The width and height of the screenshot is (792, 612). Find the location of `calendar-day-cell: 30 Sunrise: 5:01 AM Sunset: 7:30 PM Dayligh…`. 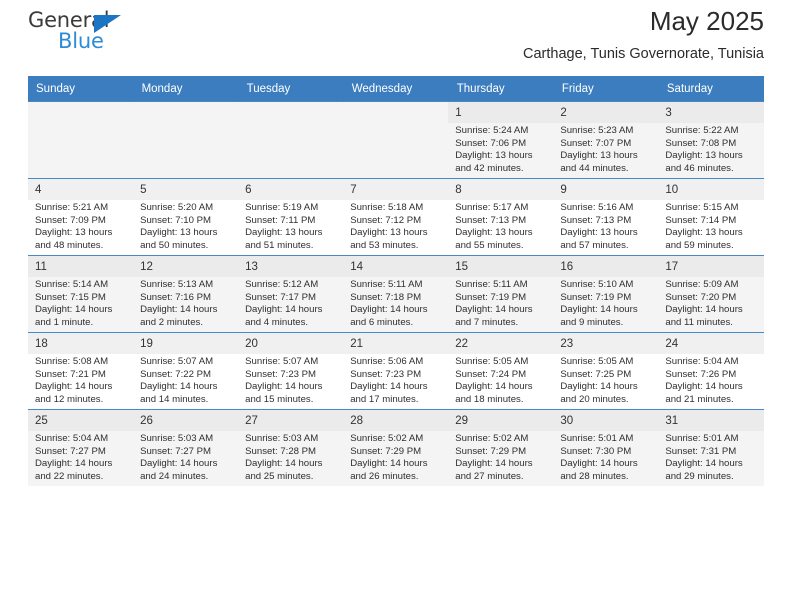

calendar-day-cell: 30 Sunrise: 5:01 AM Sunset: 7:30 PM Dayligh… is located at coordinates (606, 447).